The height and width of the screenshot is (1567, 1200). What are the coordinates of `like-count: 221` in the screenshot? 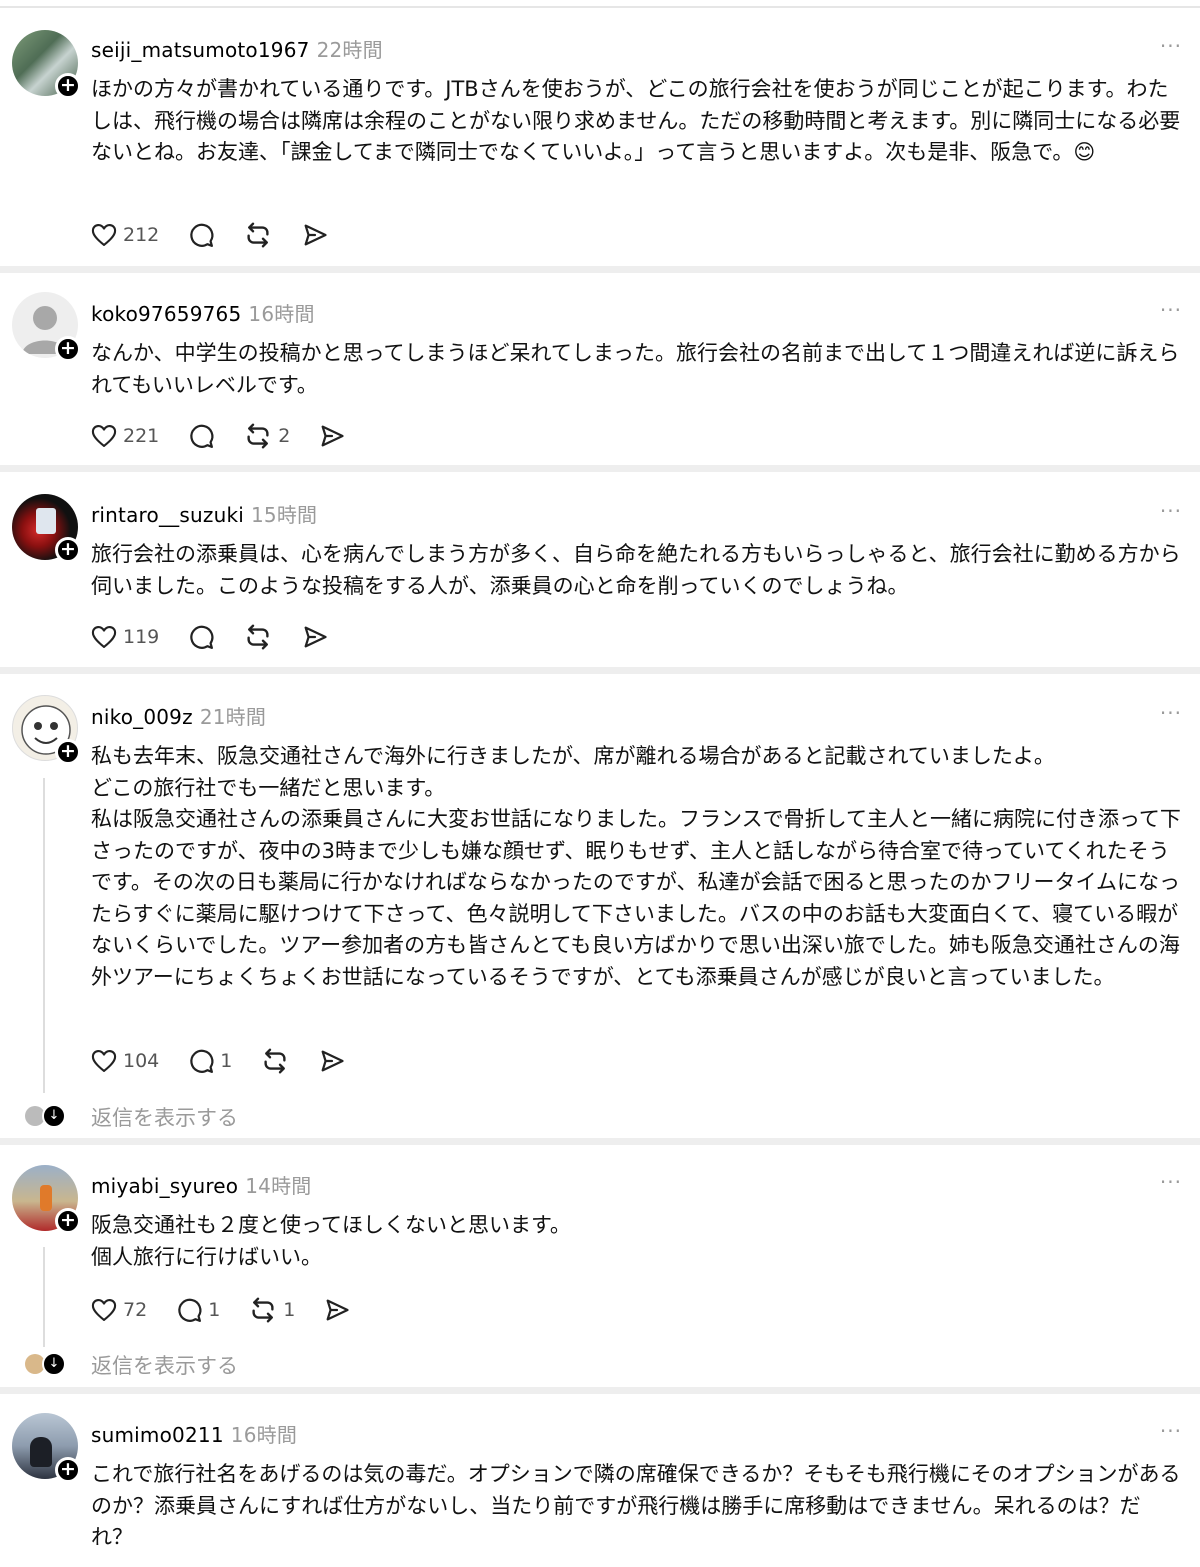 It's located at (141, 436).